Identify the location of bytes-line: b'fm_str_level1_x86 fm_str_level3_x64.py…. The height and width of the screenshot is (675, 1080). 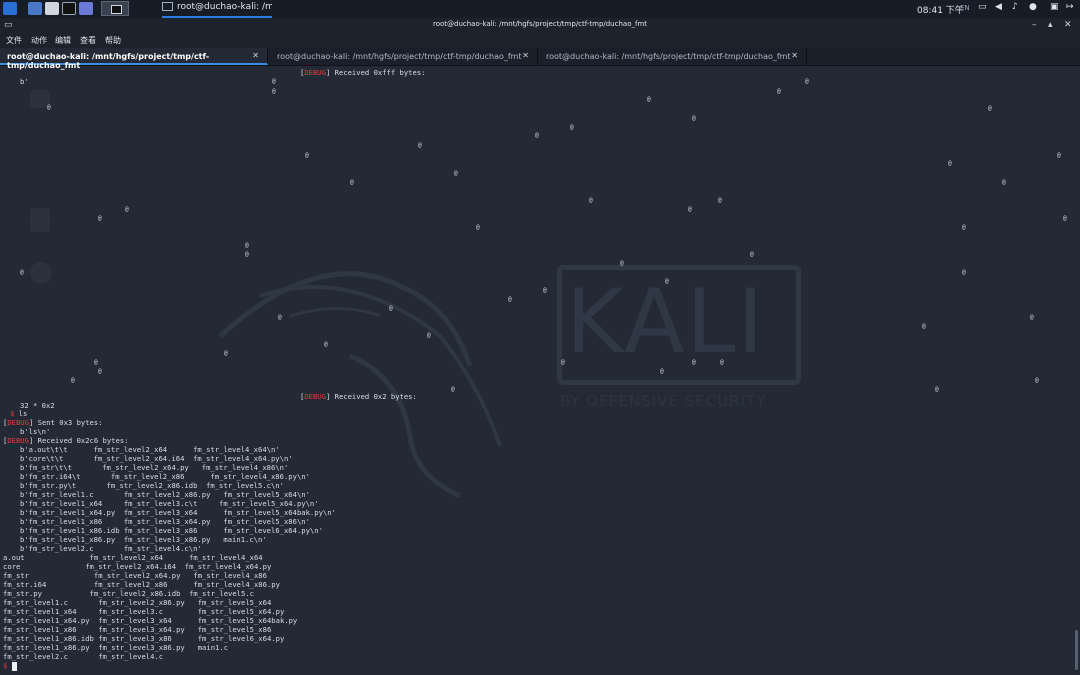
(165, 521).